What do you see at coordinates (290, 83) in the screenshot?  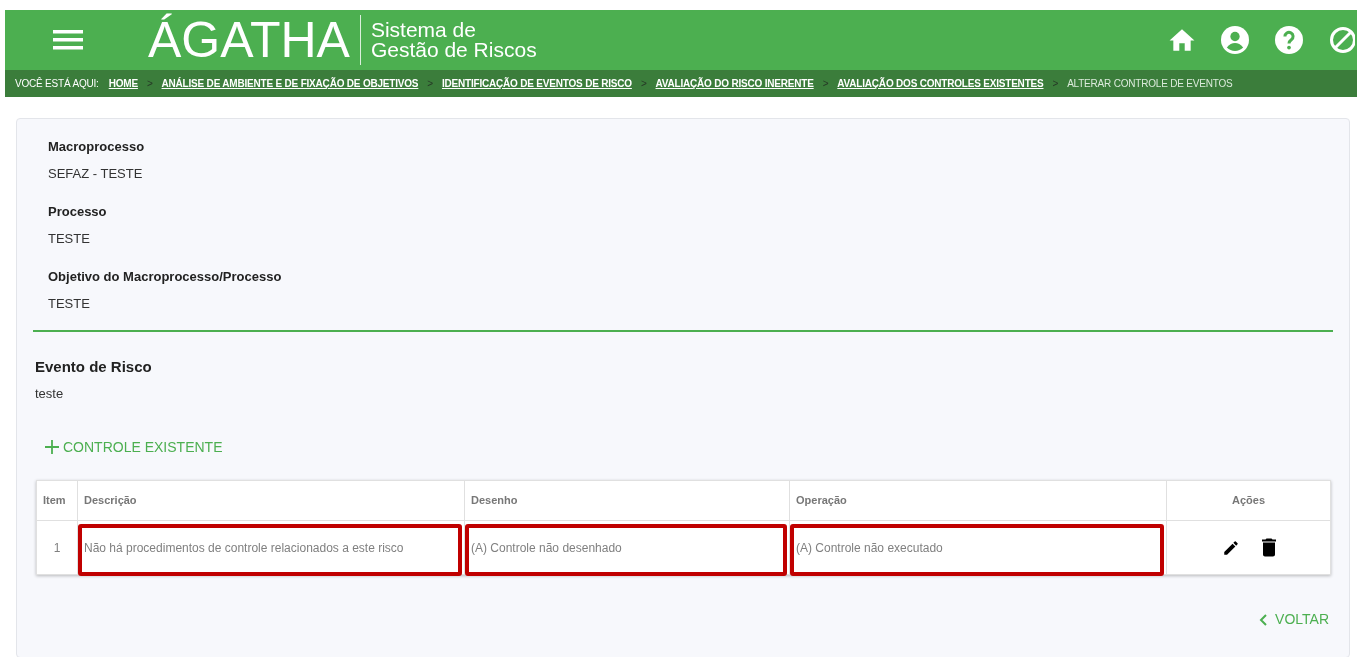 I see `breadcrumb-link: ANÁLISE DE AMBIENTE E DE FIXAÇÃO DE OBJETIVOS` at bounding box center [290, 83].